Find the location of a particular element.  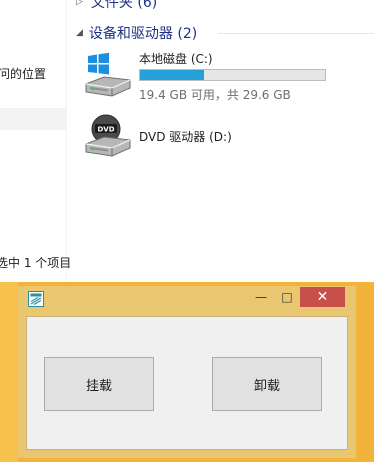

drive-name: 本地磁盘 (C:) is located at coordinates (176, 59).